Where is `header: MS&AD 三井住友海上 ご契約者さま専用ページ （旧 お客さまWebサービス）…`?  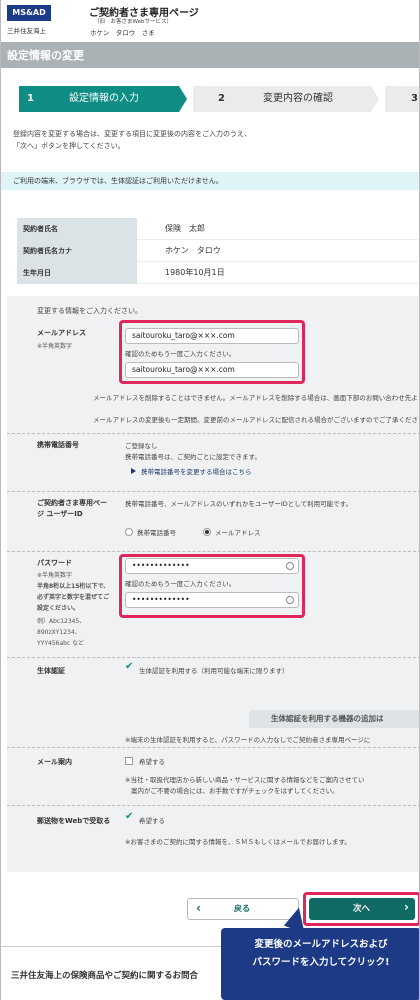
header: MS&AD 三井住友海上 ご契約者さま専用ページ （旧 お客さまWebサービス）… is located at coordinates (210, 21).